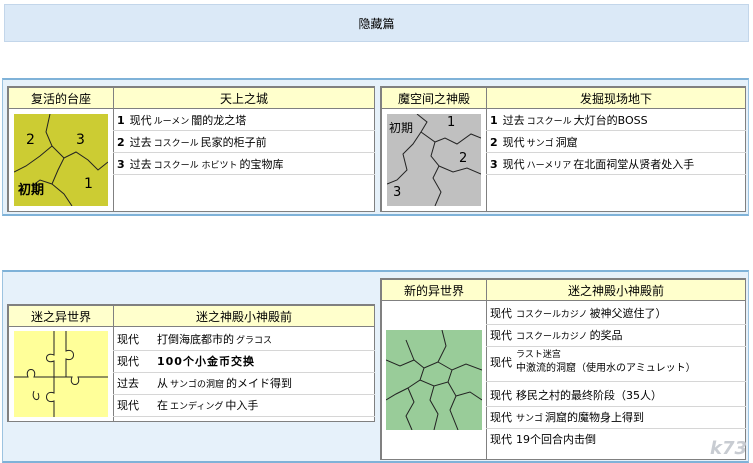 This screenshot has width=753, height=463. Describe the element at coordinates (61, 98) in the screenshot. I see `place-header: 复活的台座` at that location.